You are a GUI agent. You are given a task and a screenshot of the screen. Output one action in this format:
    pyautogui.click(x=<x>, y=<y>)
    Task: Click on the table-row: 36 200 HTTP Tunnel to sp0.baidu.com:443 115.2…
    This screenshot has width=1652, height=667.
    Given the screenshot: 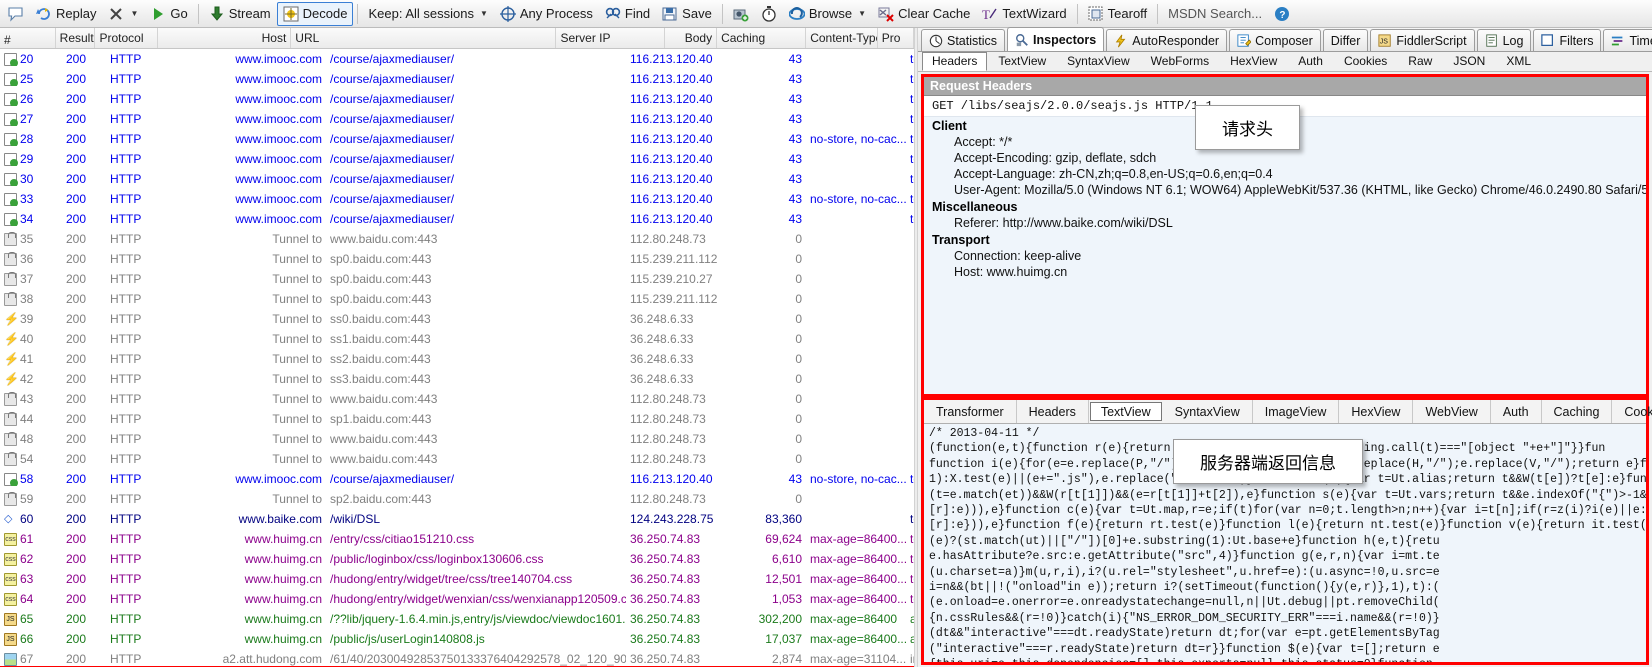 What is the action you would take?
    pyautogui.click(x=457, y=259)
    